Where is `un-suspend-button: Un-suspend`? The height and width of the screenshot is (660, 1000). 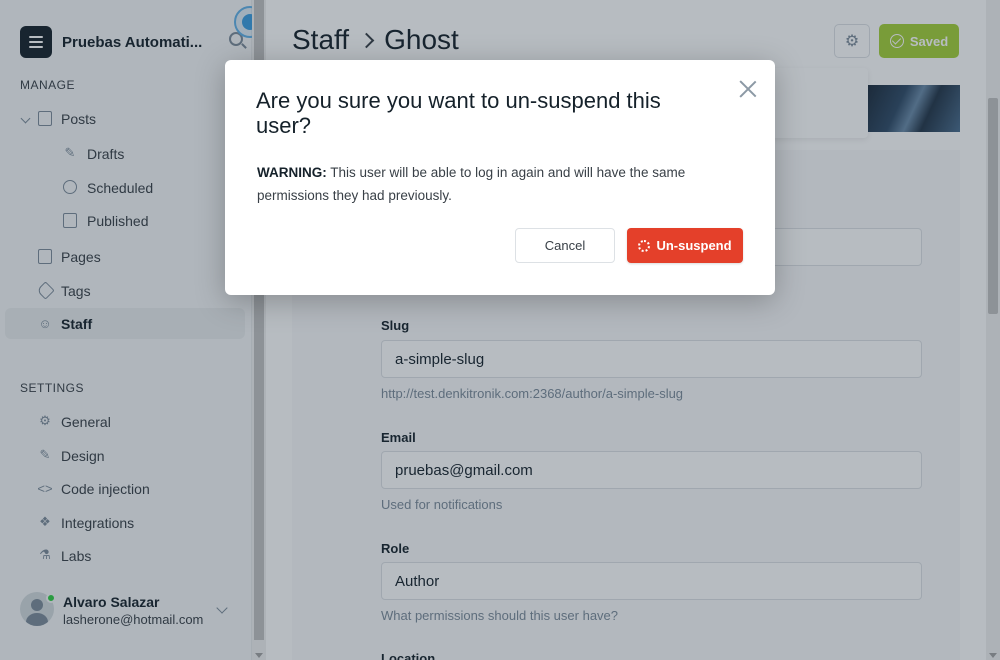
un-suspend-button: Un-suspend is located at coordinates (685, 245).